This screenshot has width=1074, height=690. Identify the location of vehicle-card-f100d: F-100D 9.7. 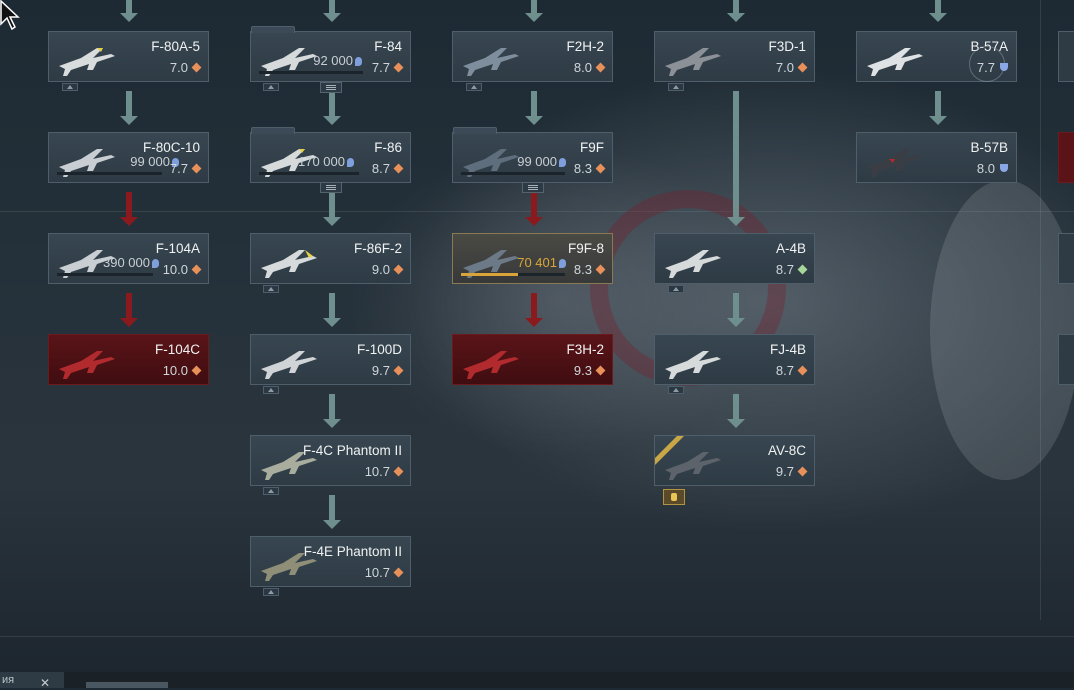
(330, 359).